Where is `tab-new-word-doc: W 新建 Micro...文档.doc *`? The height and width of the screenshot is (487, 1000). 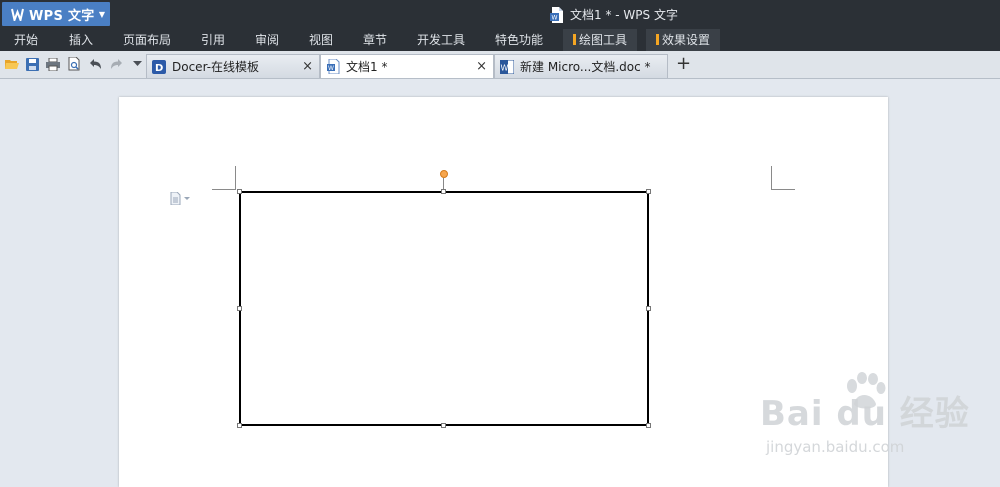
tab-new-word-doc: W 新建 Micro...文档.doc * is located at coordinates (581, 66).